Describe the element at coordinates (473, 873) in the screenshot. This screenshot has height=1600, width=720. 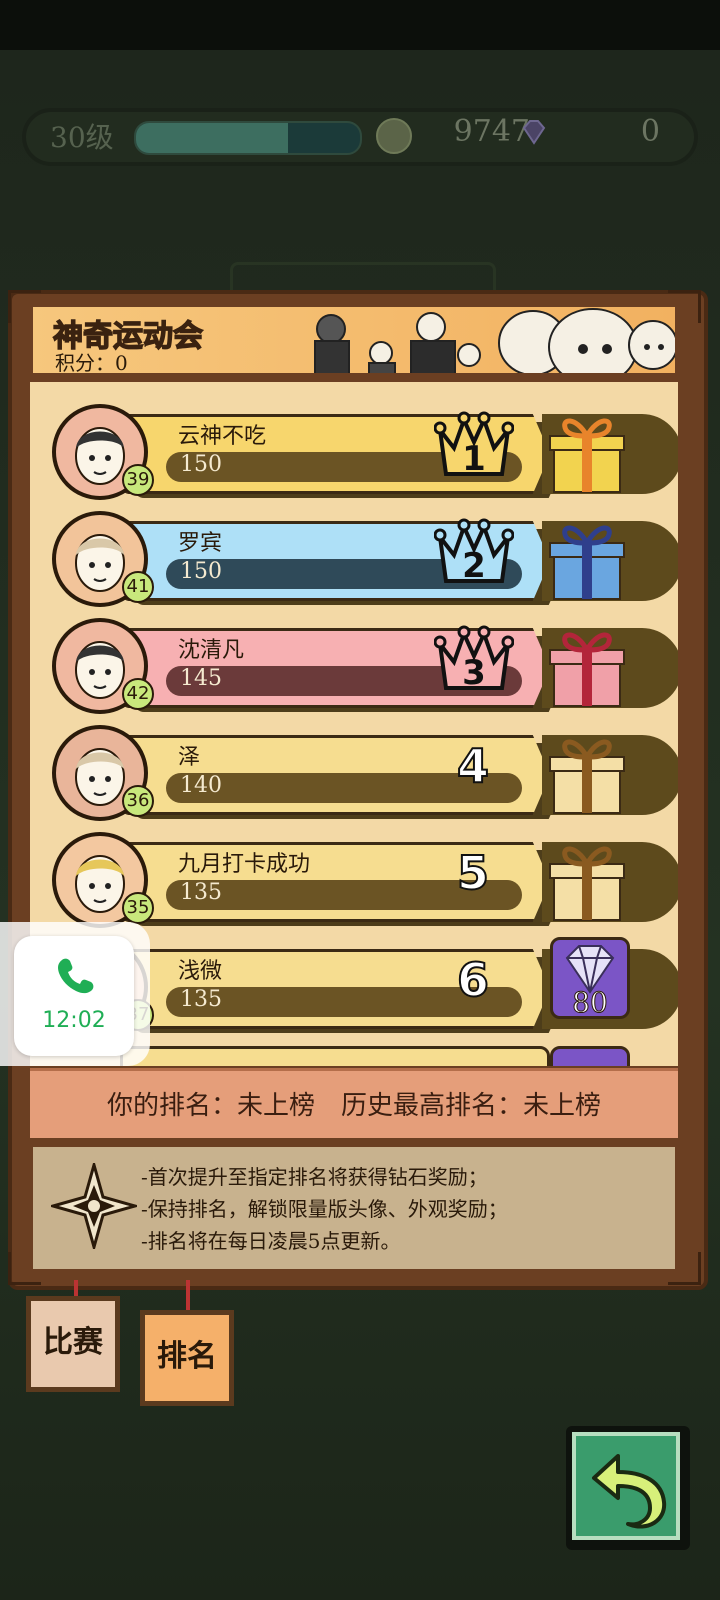
I see `rank-number: 5` at that location.